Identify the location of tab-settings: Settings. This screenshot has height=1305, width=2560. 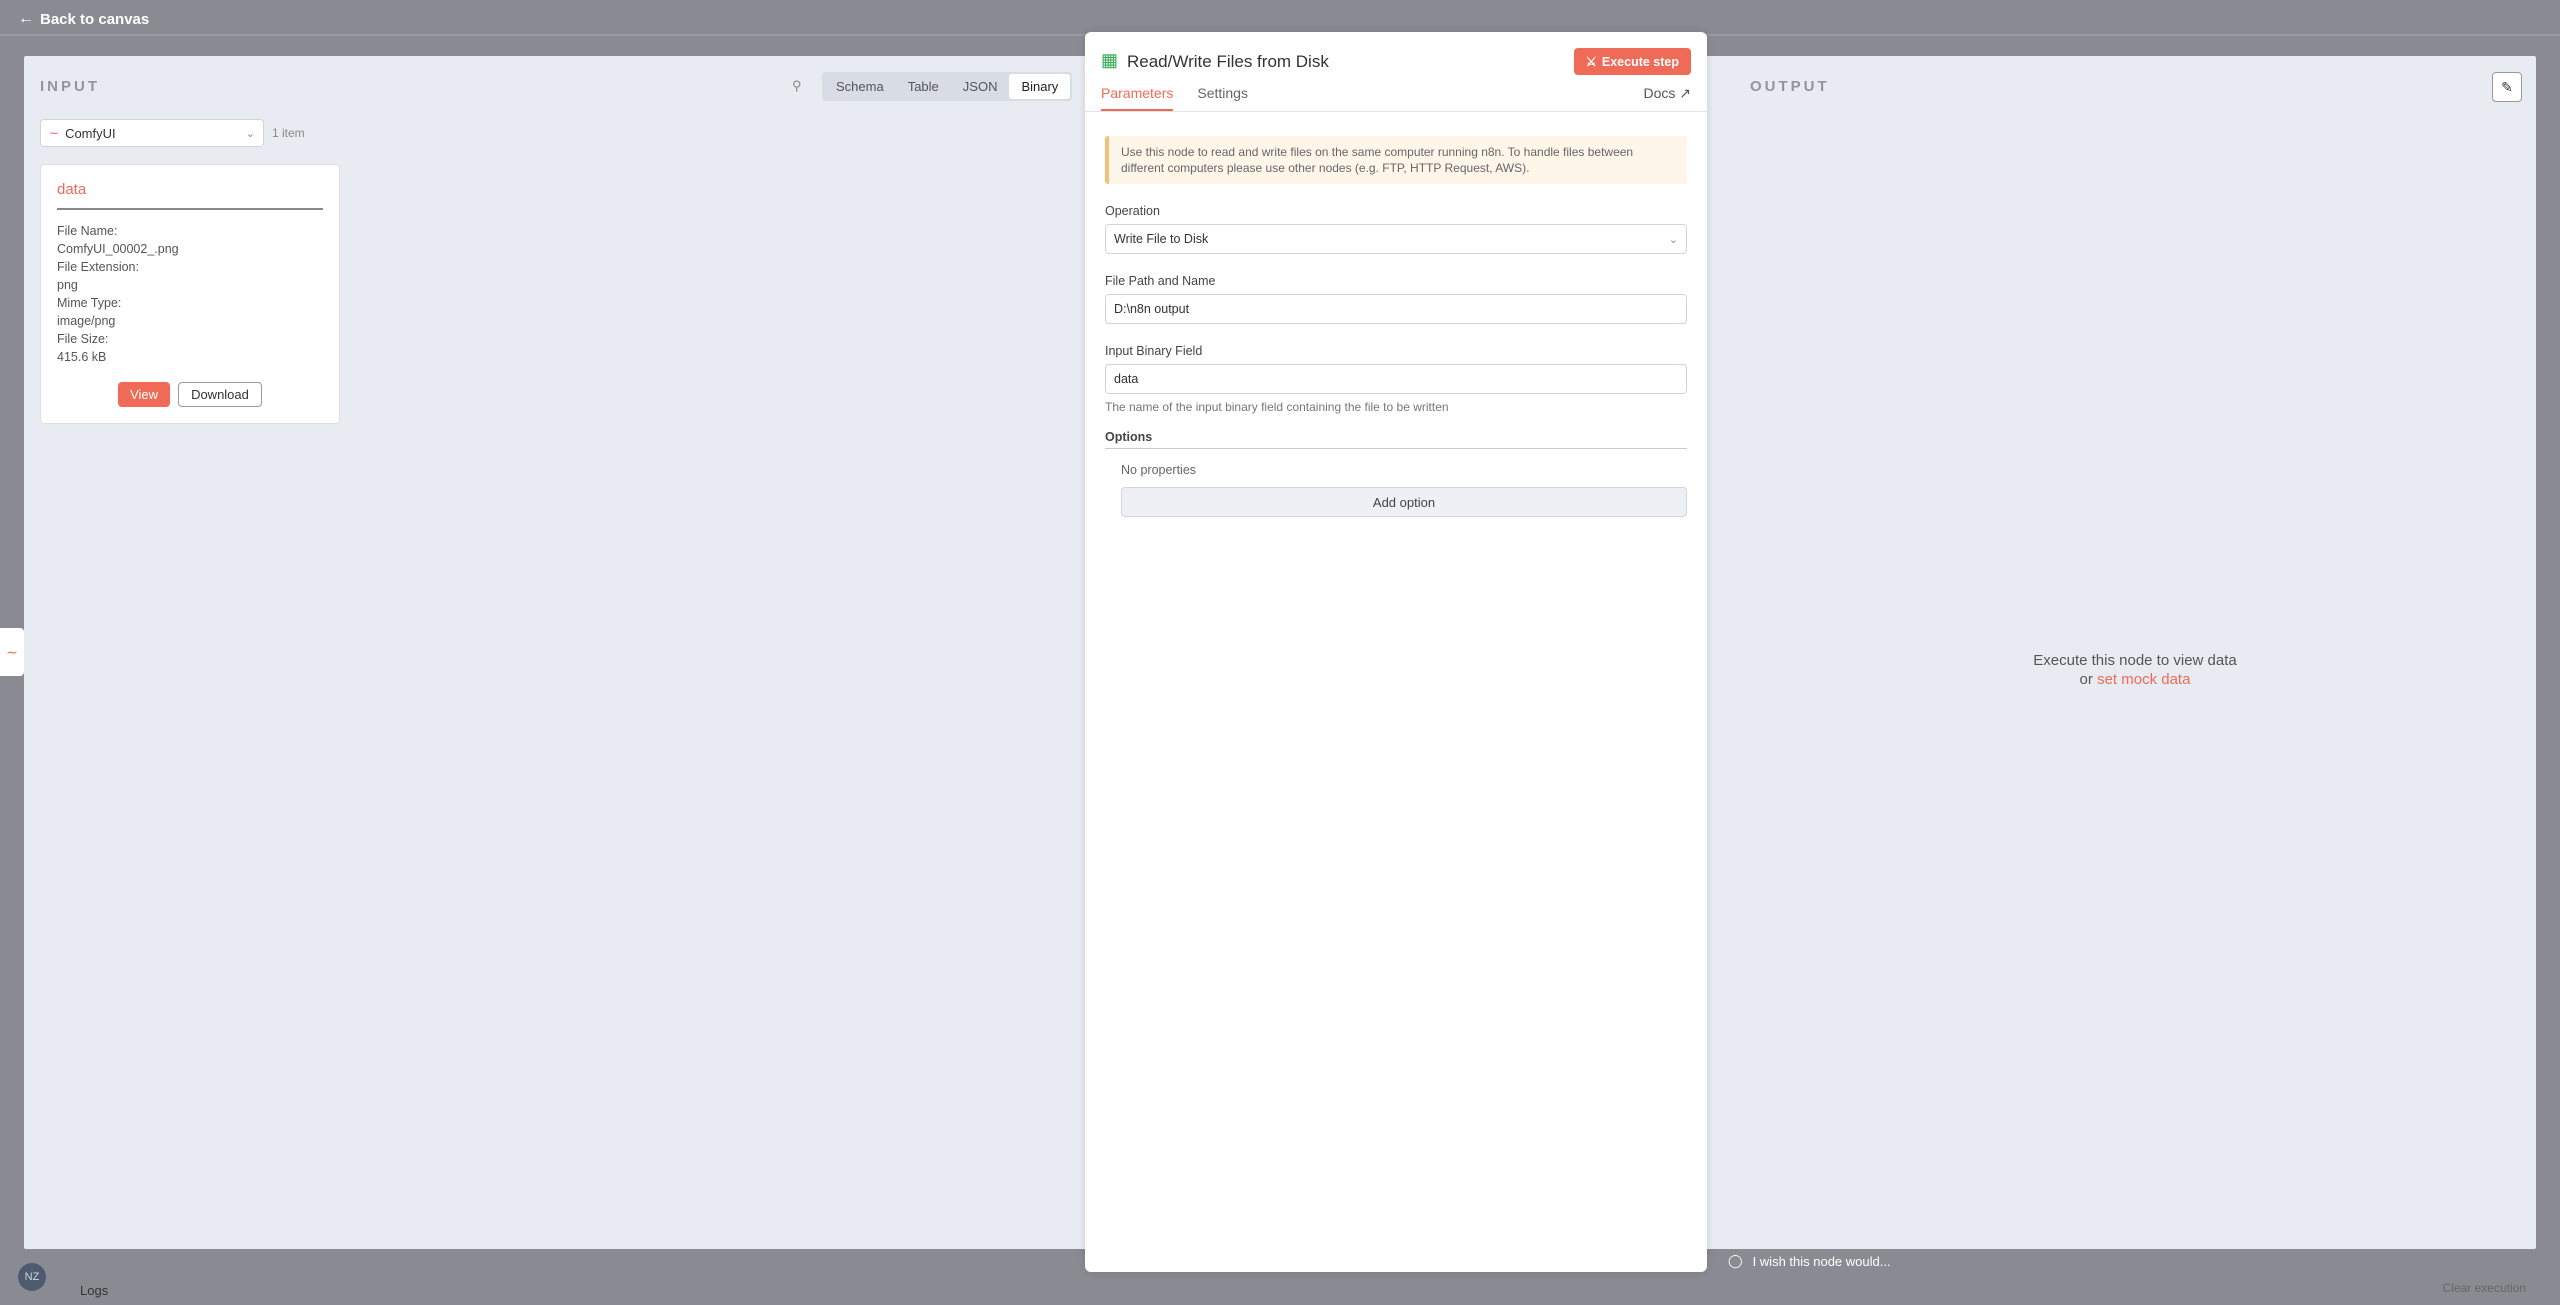
(1222, 98).